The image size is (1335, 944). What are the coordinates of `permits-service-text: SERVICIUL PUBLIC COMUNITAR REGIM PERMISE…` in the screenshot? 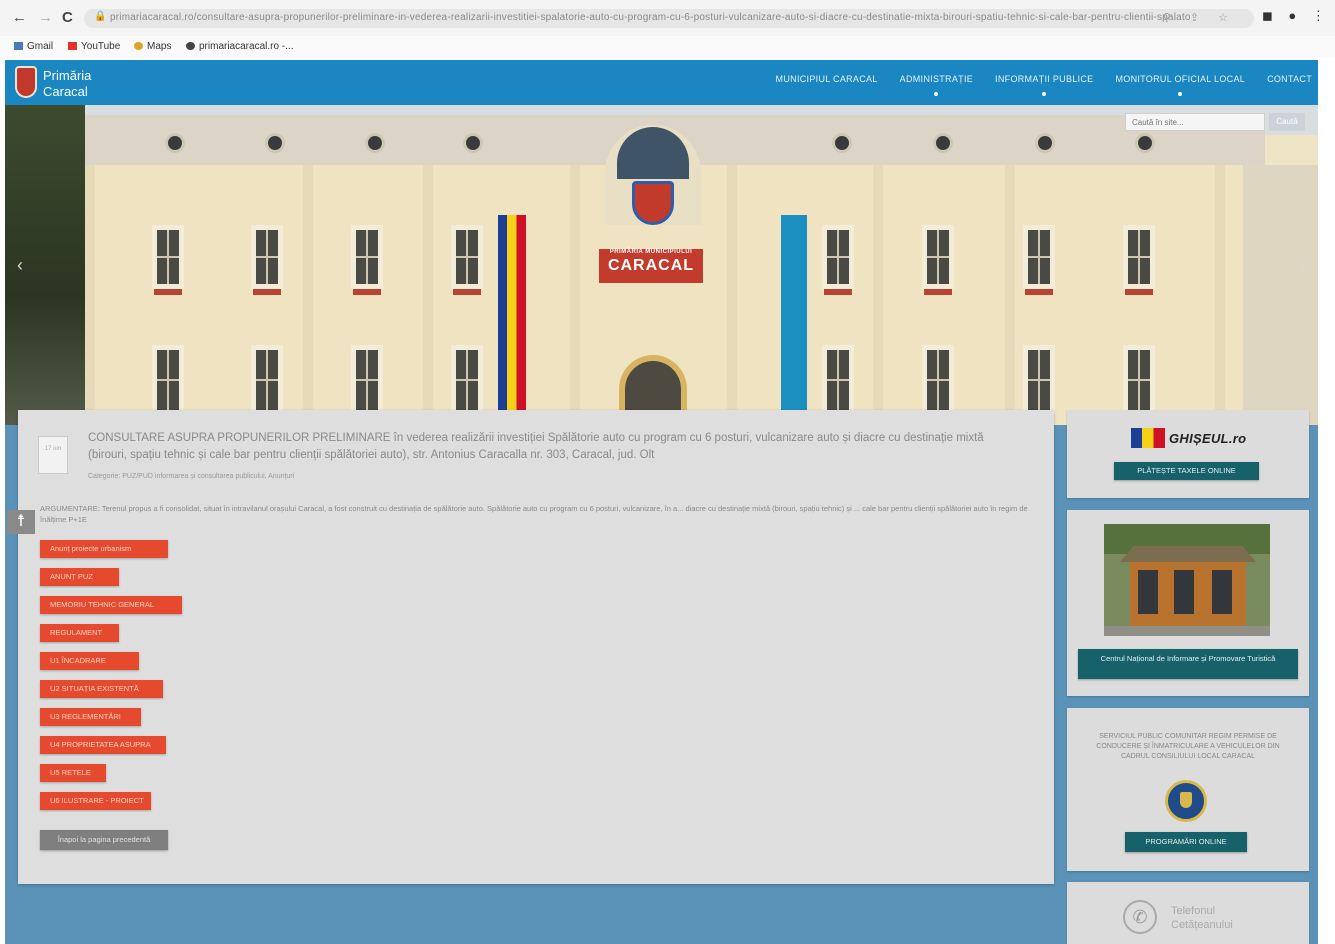 It's located at (1188, 746).